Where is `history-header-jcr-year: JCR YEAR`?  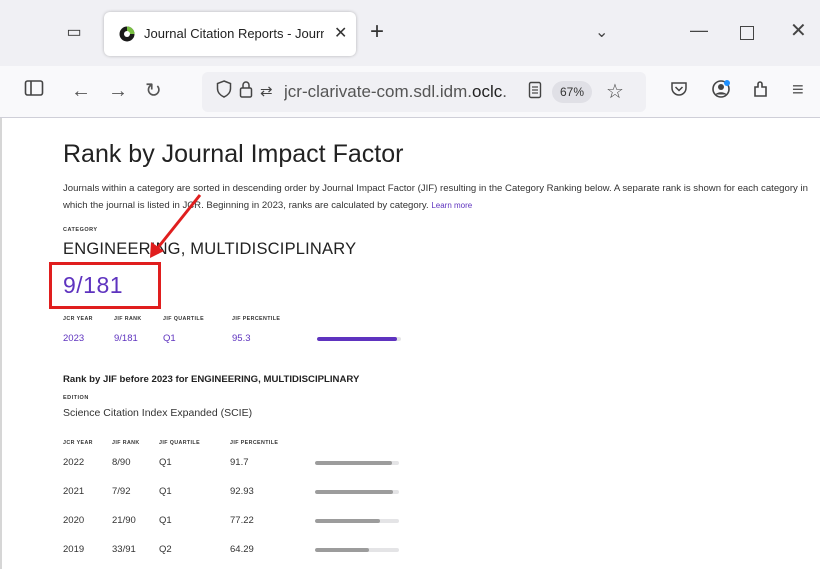
history-header-jcr-year: JCR YEAR is located at coordinates (78, 443).